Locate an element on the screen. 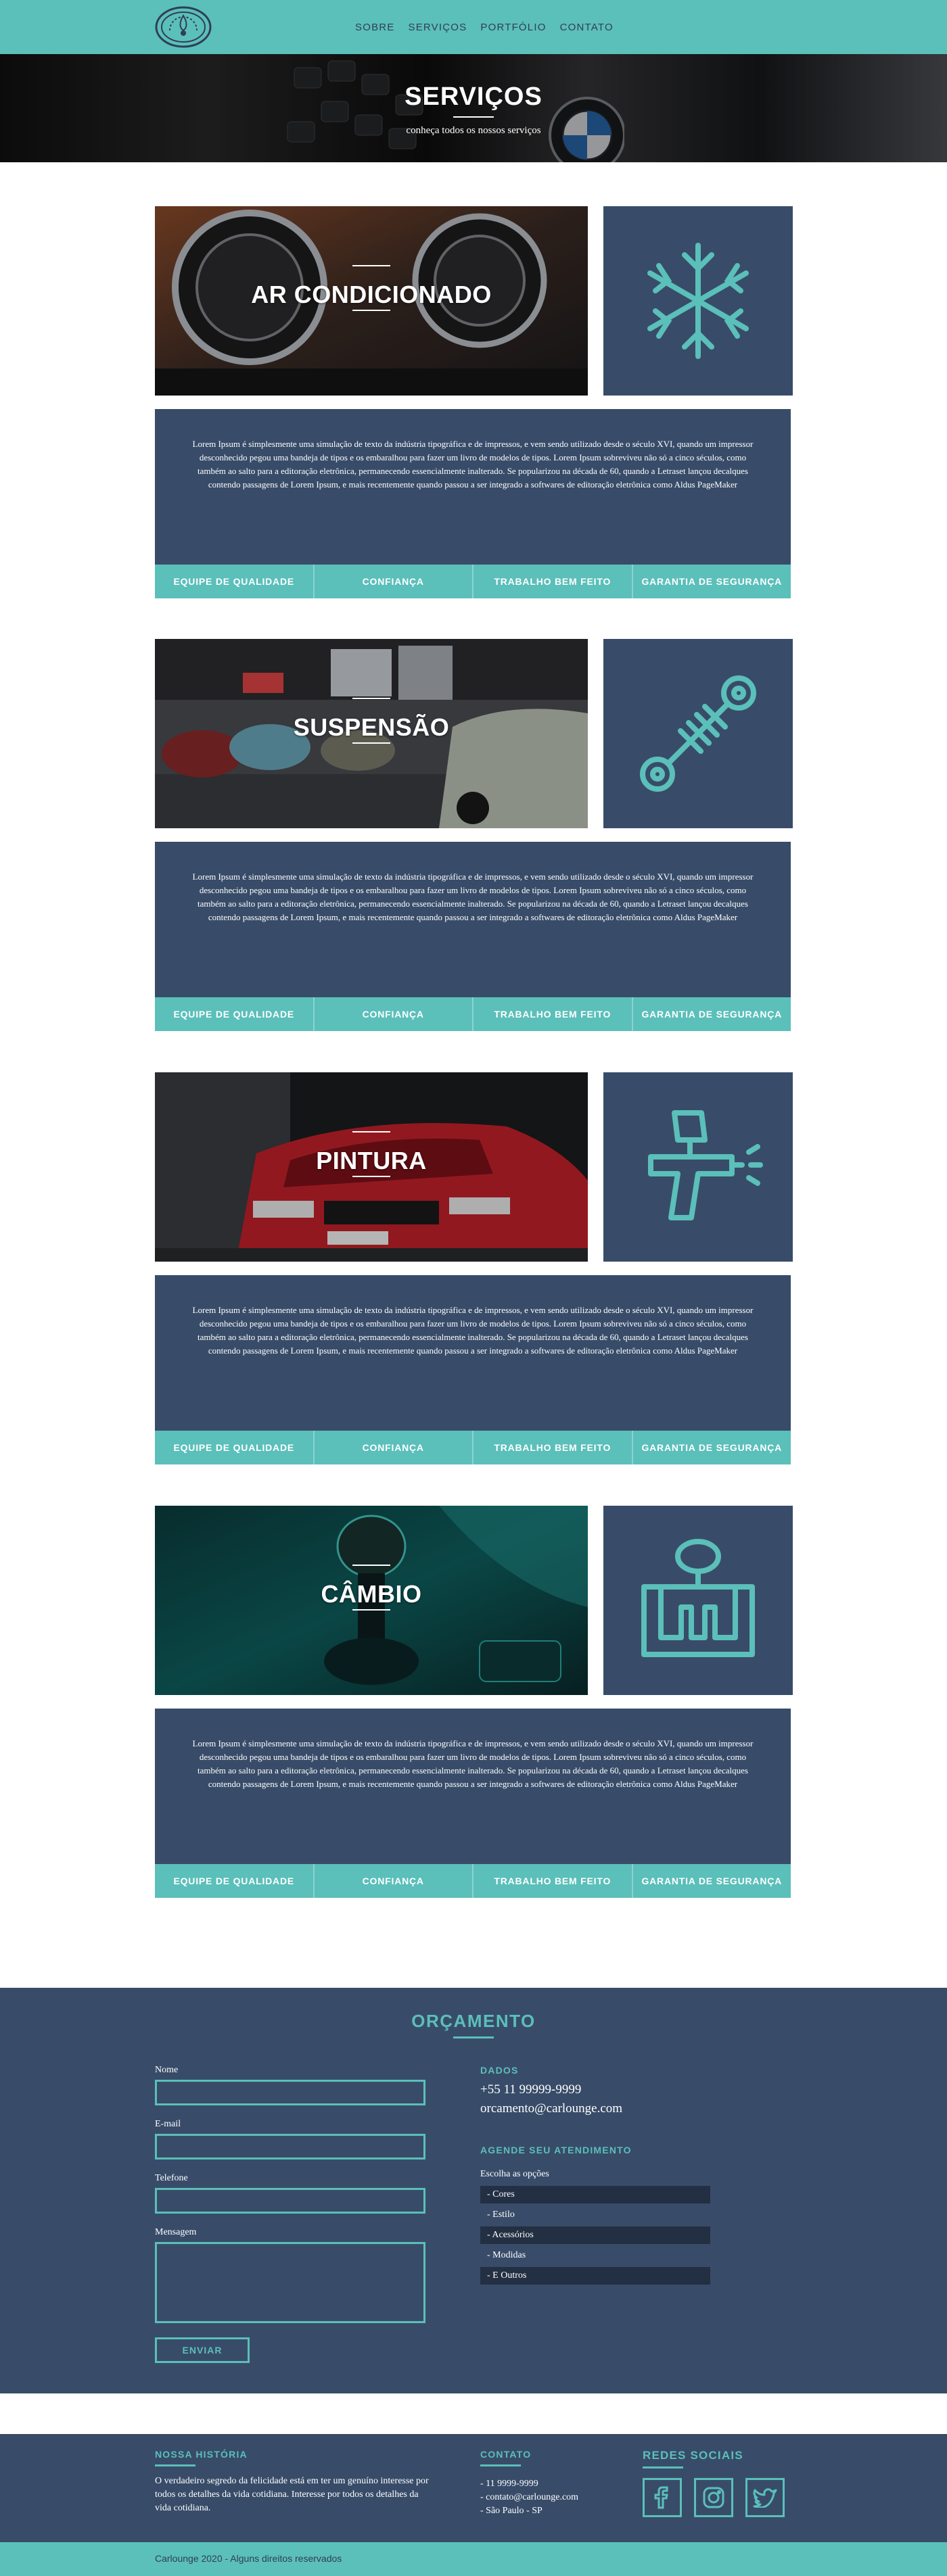  nav-contato: CONTATO is located at coordinates (587, 27).